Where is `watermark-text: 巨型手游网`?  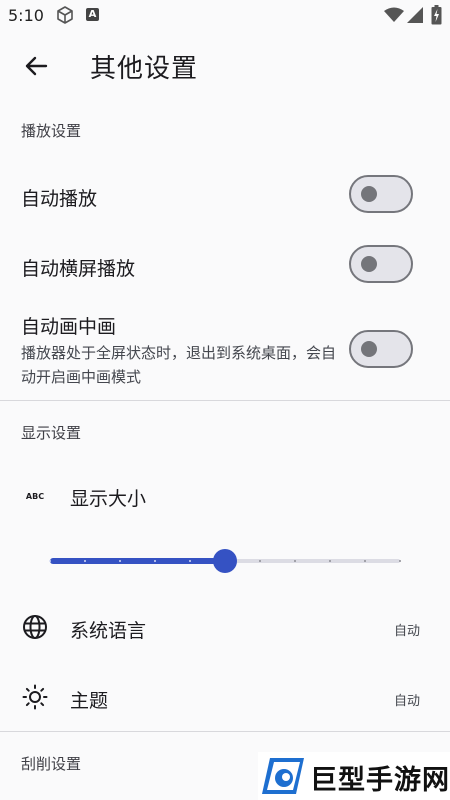
watermark-text: 巨型手游网 is located at coordinates (380, 780).